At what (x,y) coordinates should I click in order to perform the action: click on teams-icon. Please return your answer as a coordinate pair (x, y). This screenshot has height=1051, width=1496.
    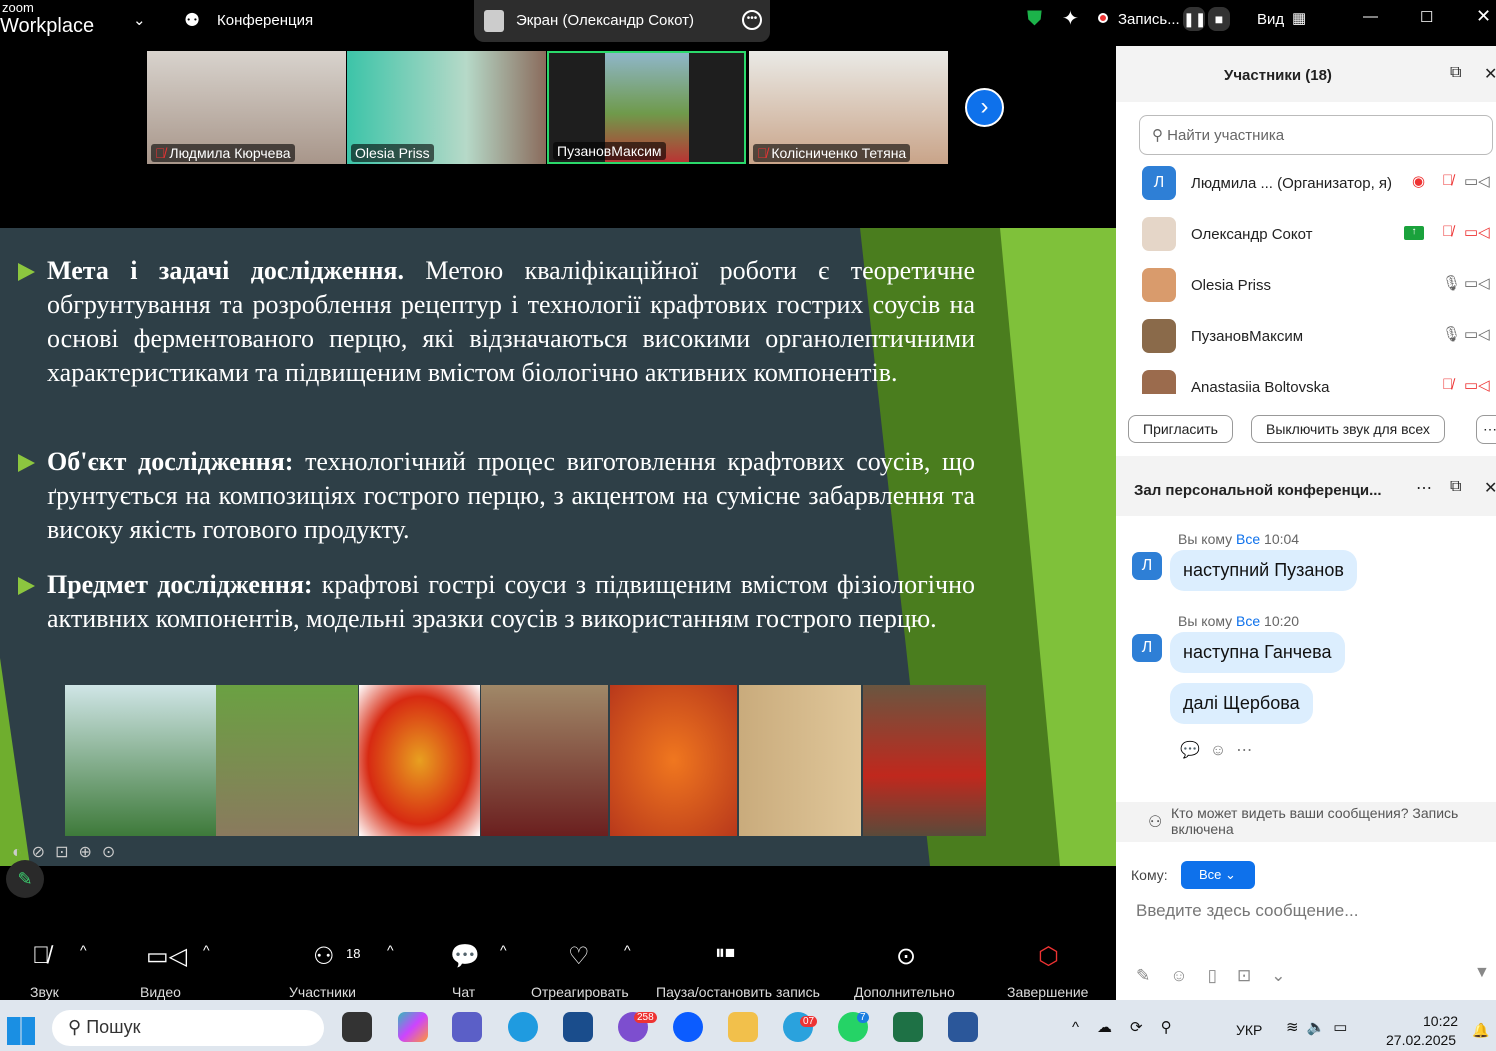
    Looking at the image, I should click on (467, 1027).